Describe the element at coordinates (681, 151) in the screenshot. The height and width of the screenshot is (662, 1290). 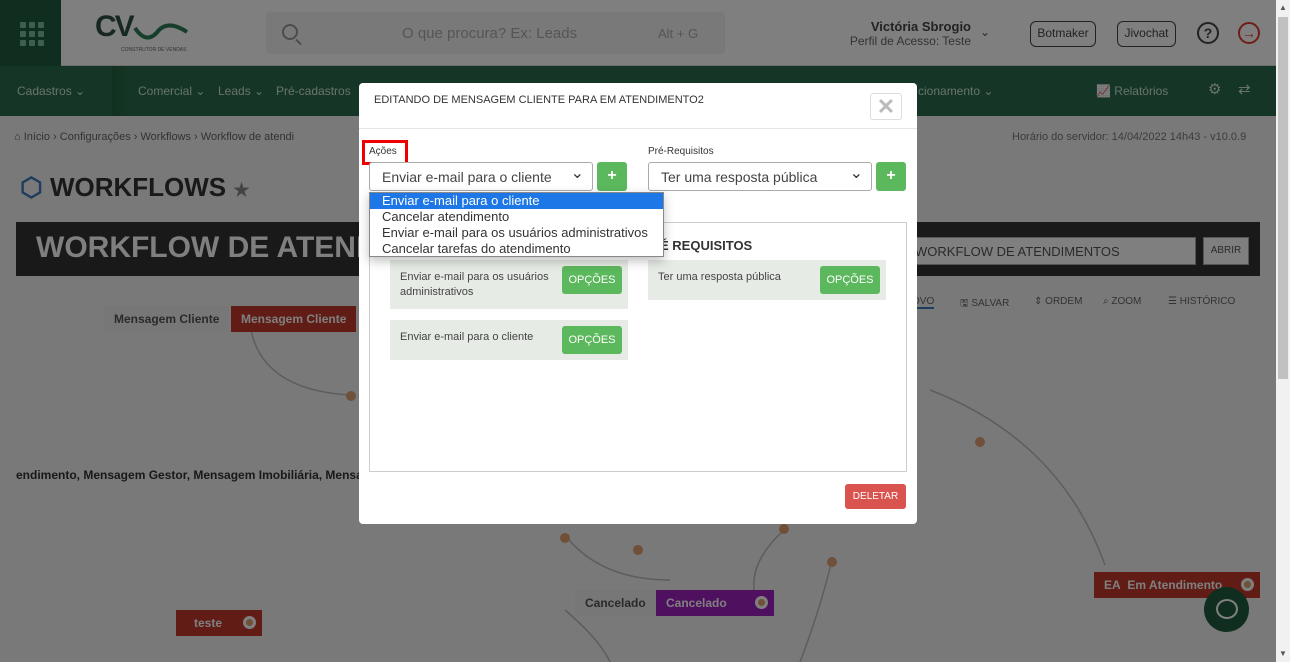
I see `prereq-label: Pré-Requisitos` at that location.